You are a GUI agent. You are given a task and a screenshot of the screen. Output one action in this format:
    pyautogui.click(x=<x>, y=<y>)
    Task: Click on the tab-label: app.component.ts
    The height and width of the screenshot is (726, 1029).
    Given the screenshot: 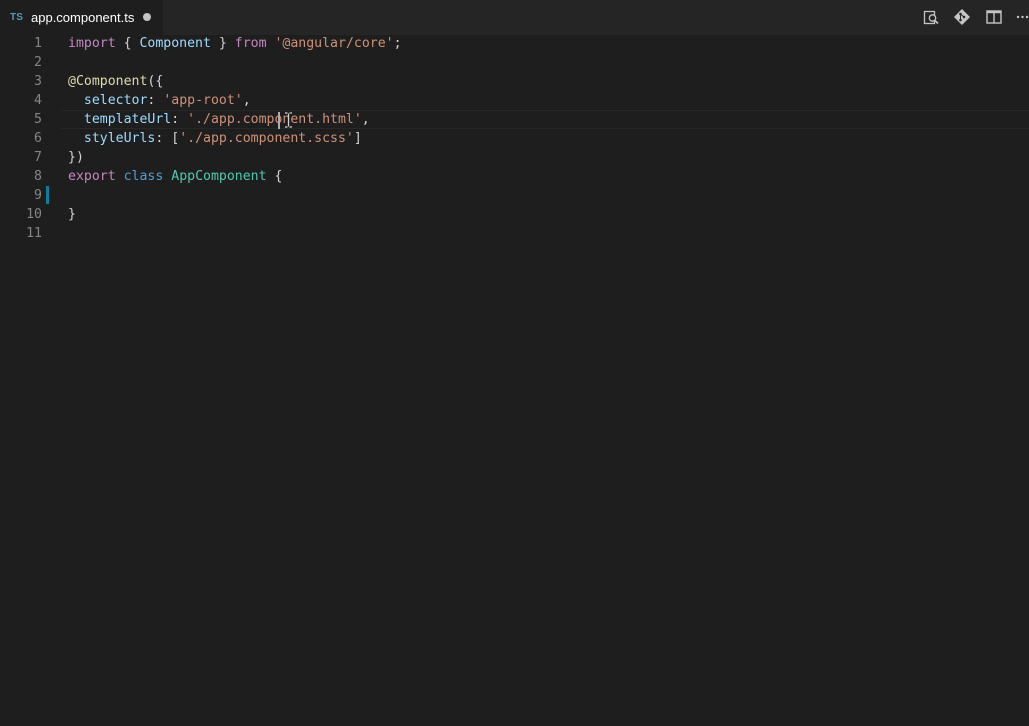 What is the action you would take?
    pyautogui.click(x=83, y=17)
    